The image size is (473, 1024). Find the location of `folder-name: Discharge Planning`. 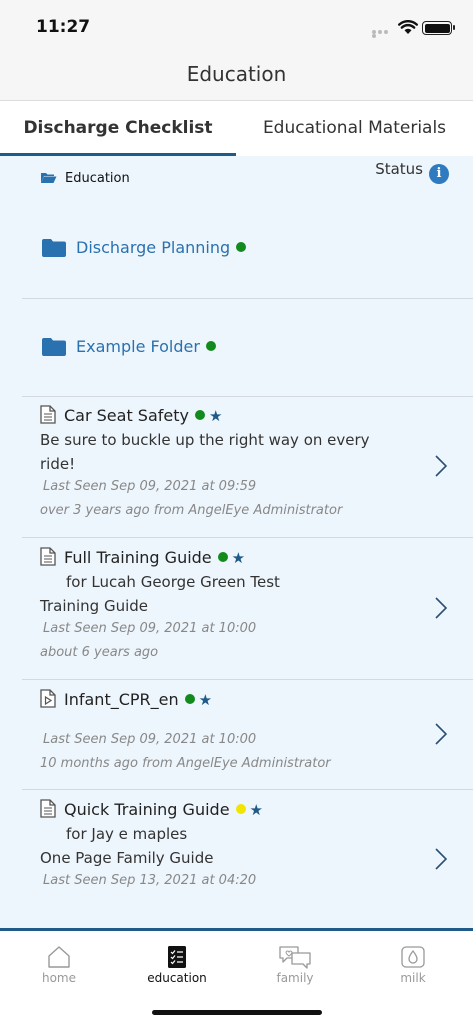

folder-name: Discharge Planning is located at coordinates (153, 247).